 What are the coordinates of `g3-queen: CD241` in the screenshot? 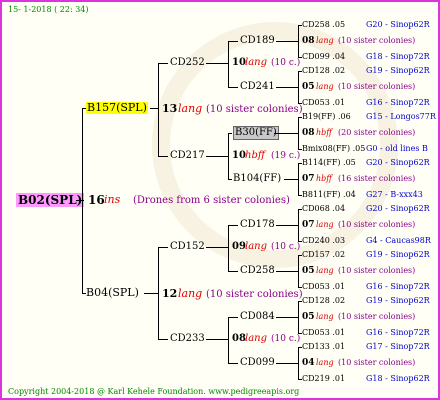 It's located at (257, 87).